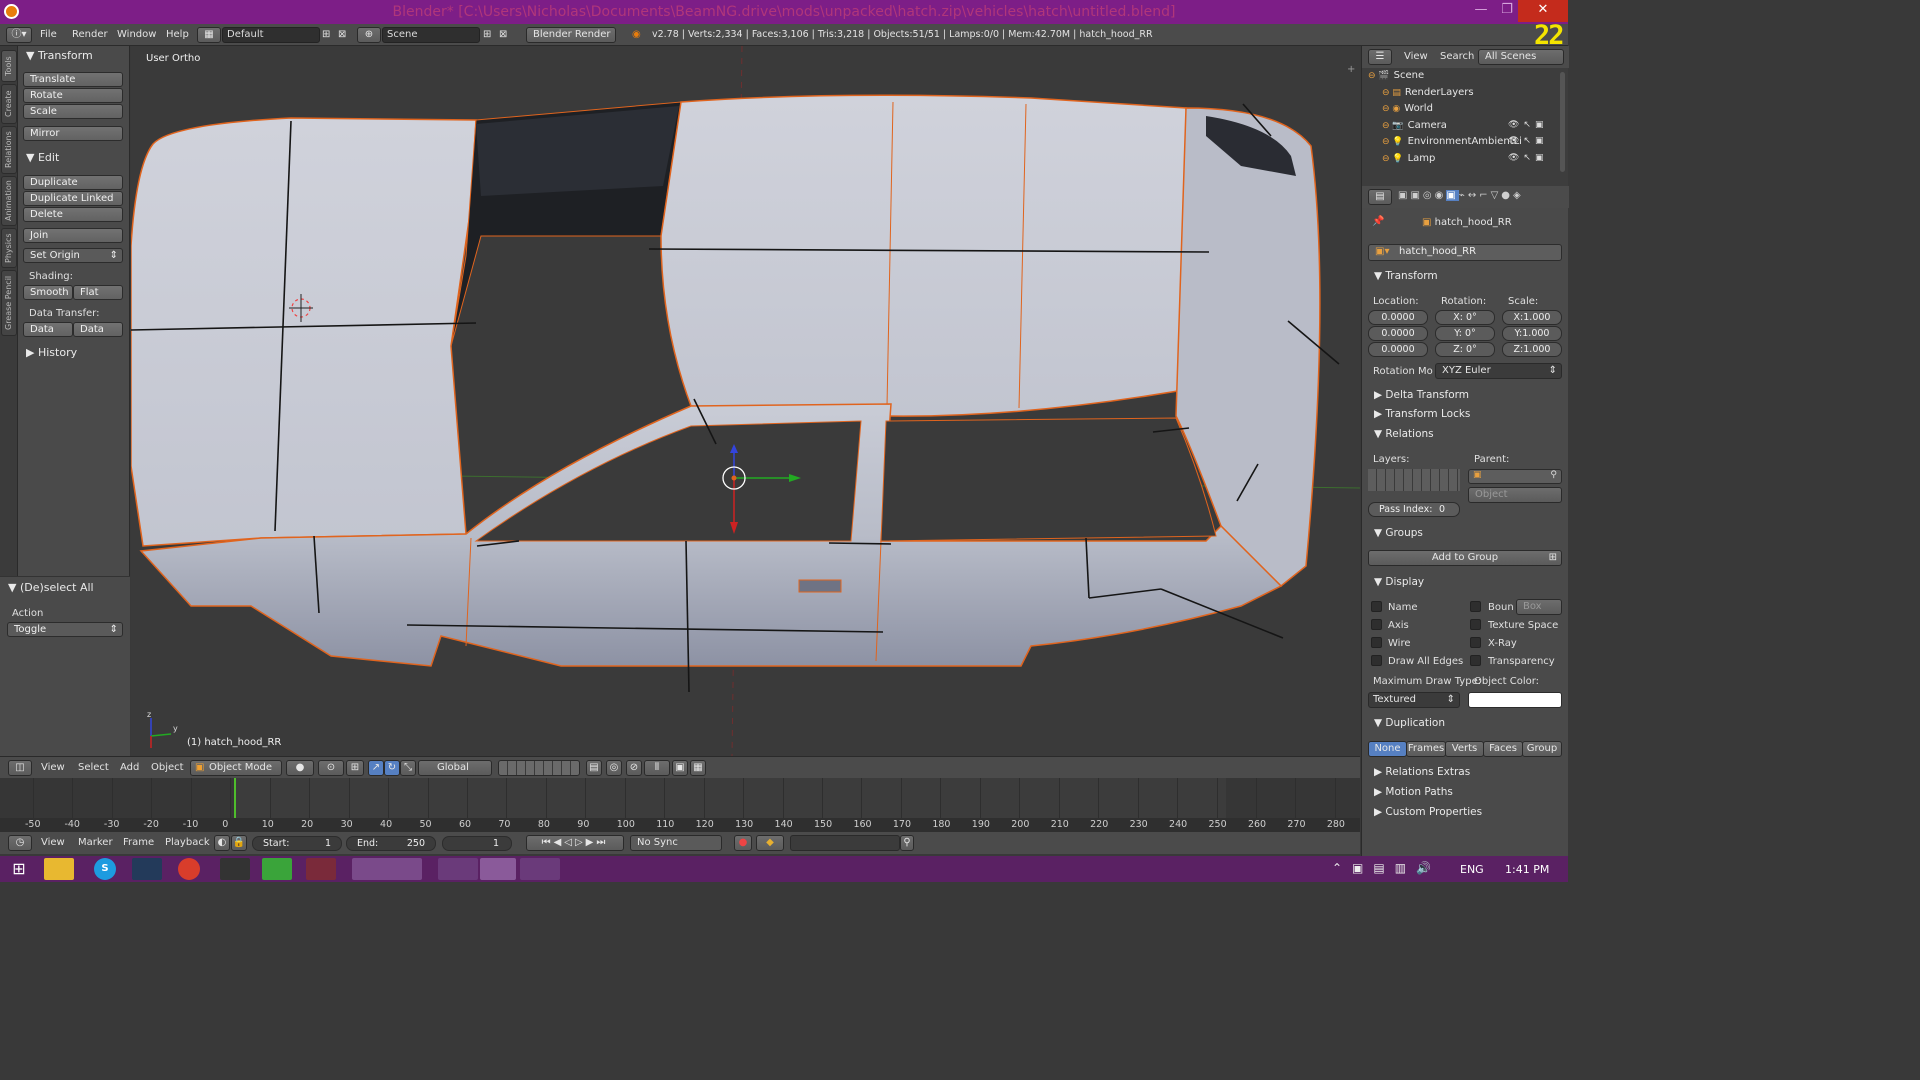  What do you see at coordinates (387, 869) in the screenshot?
I see `taskbar-app3-icon` at bounding box center [387, 869].